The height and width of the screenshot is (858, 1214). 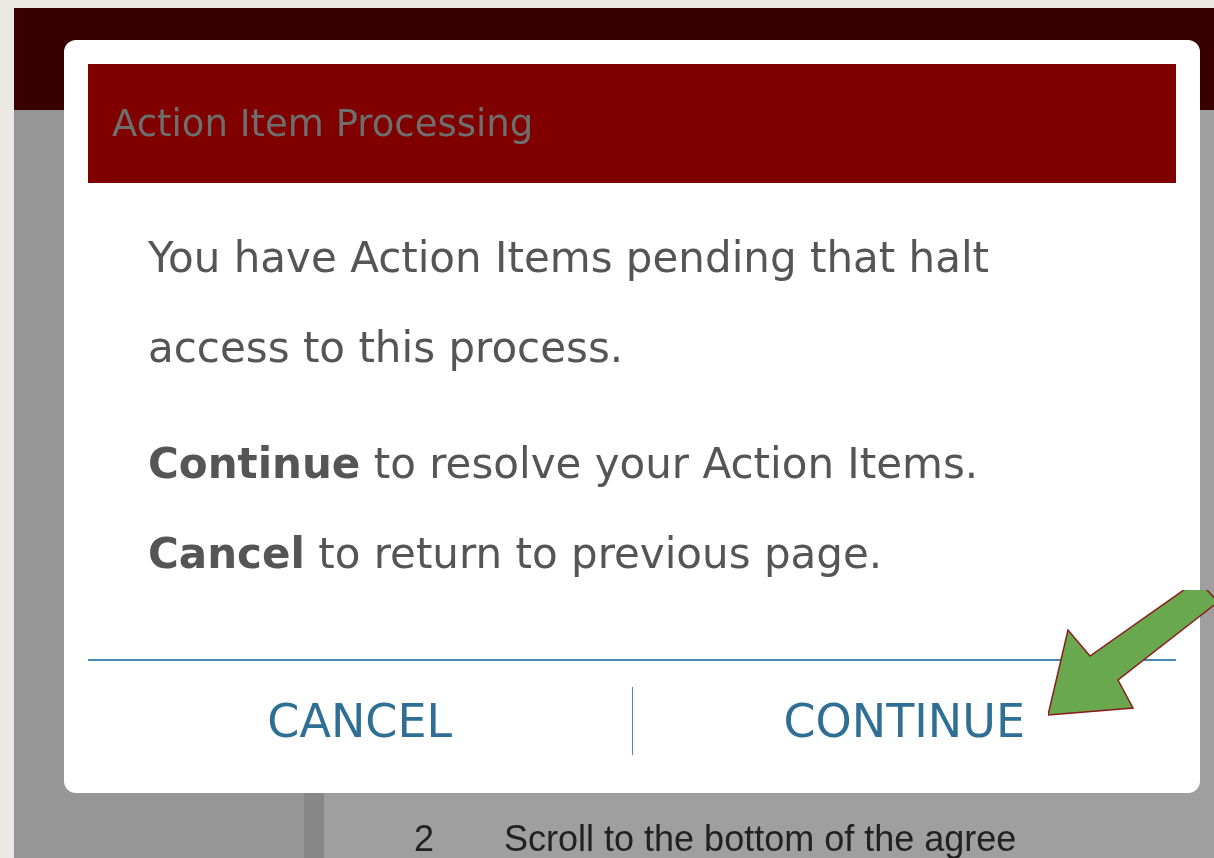 What do you see at coordinates (904, 721) in the screenshot?
I see `continue-button: CONTINUE` at bounding box center [904, 721].